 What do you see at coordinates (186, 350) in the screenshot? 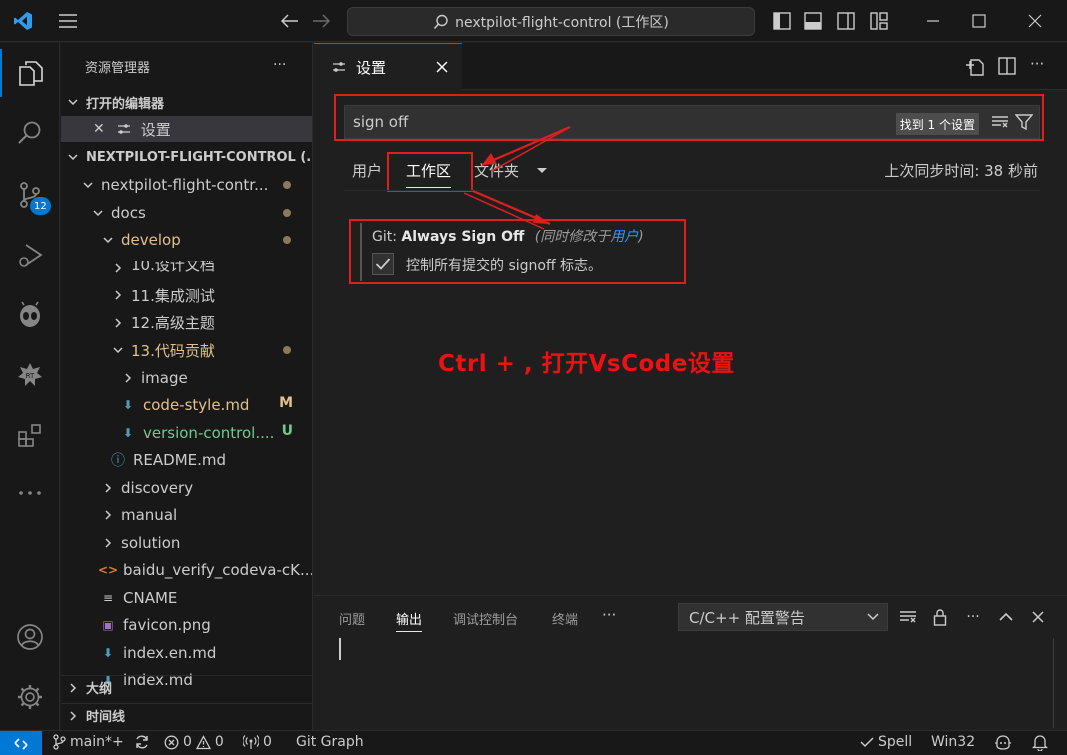
I see `tree-item: 13.代码贡献` at bounding box center [186, 350].